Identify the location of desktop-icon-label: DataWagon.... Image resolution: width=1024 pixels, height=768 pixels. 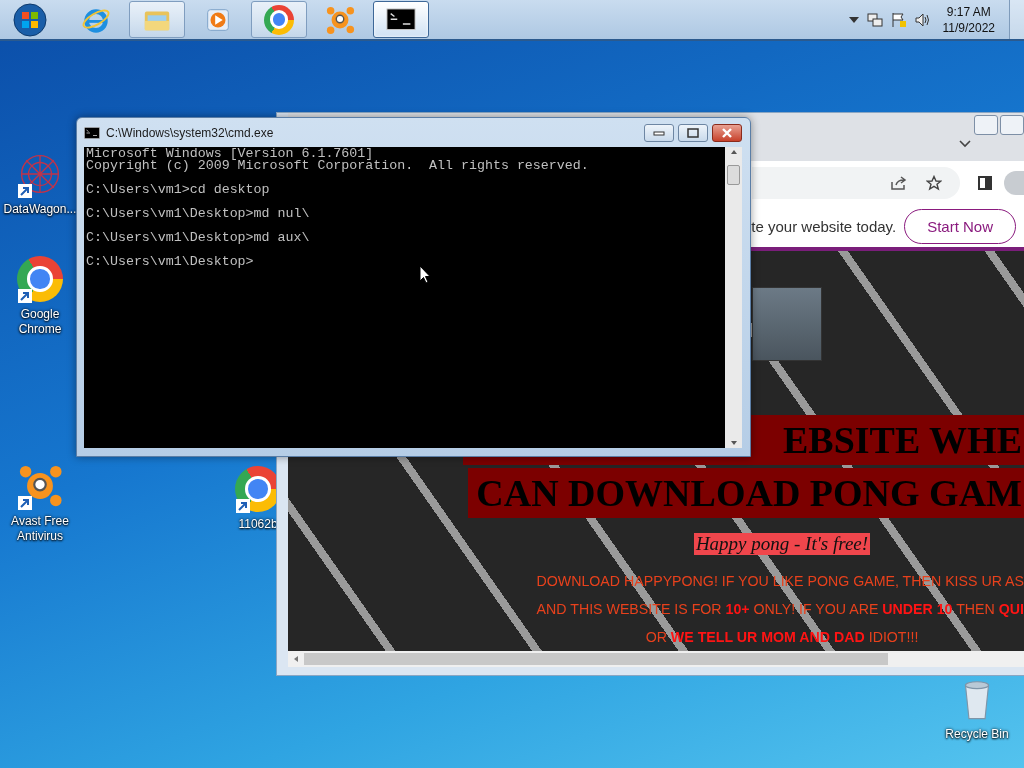
(40, 209).